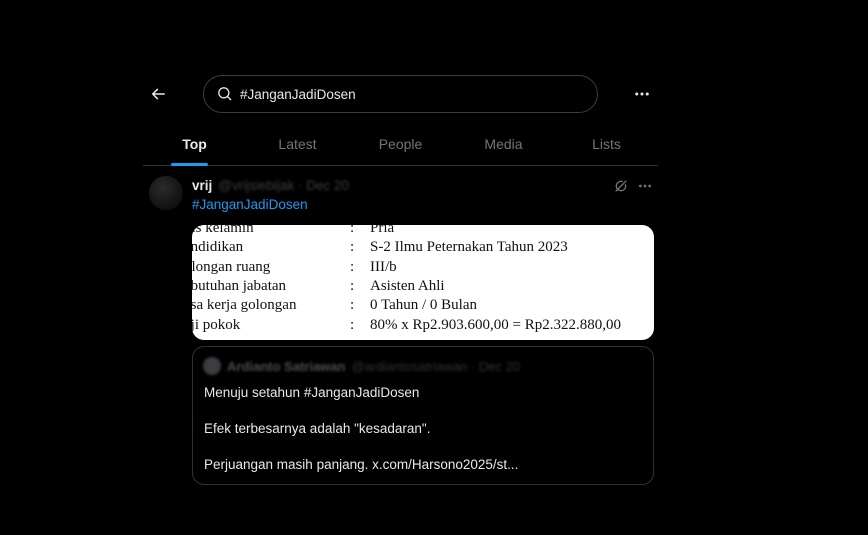 Image resolution: width=868 pixels, height=535 pixels. I want to click on document-value: 0 Tahun / 0 Bulan, so click(423, 305).